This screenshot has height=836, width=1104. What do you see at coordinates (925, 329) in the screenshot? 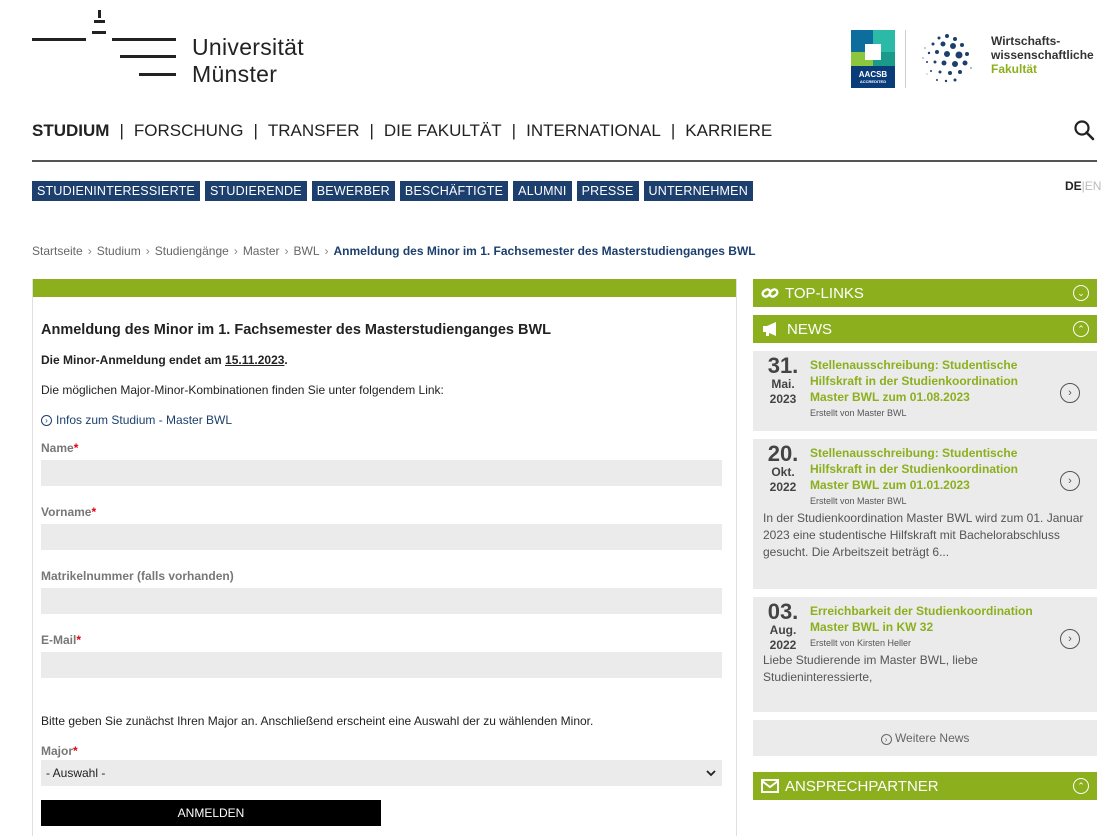
I see `news-header: NEWS ⌃` at bounding box center [925, 329].